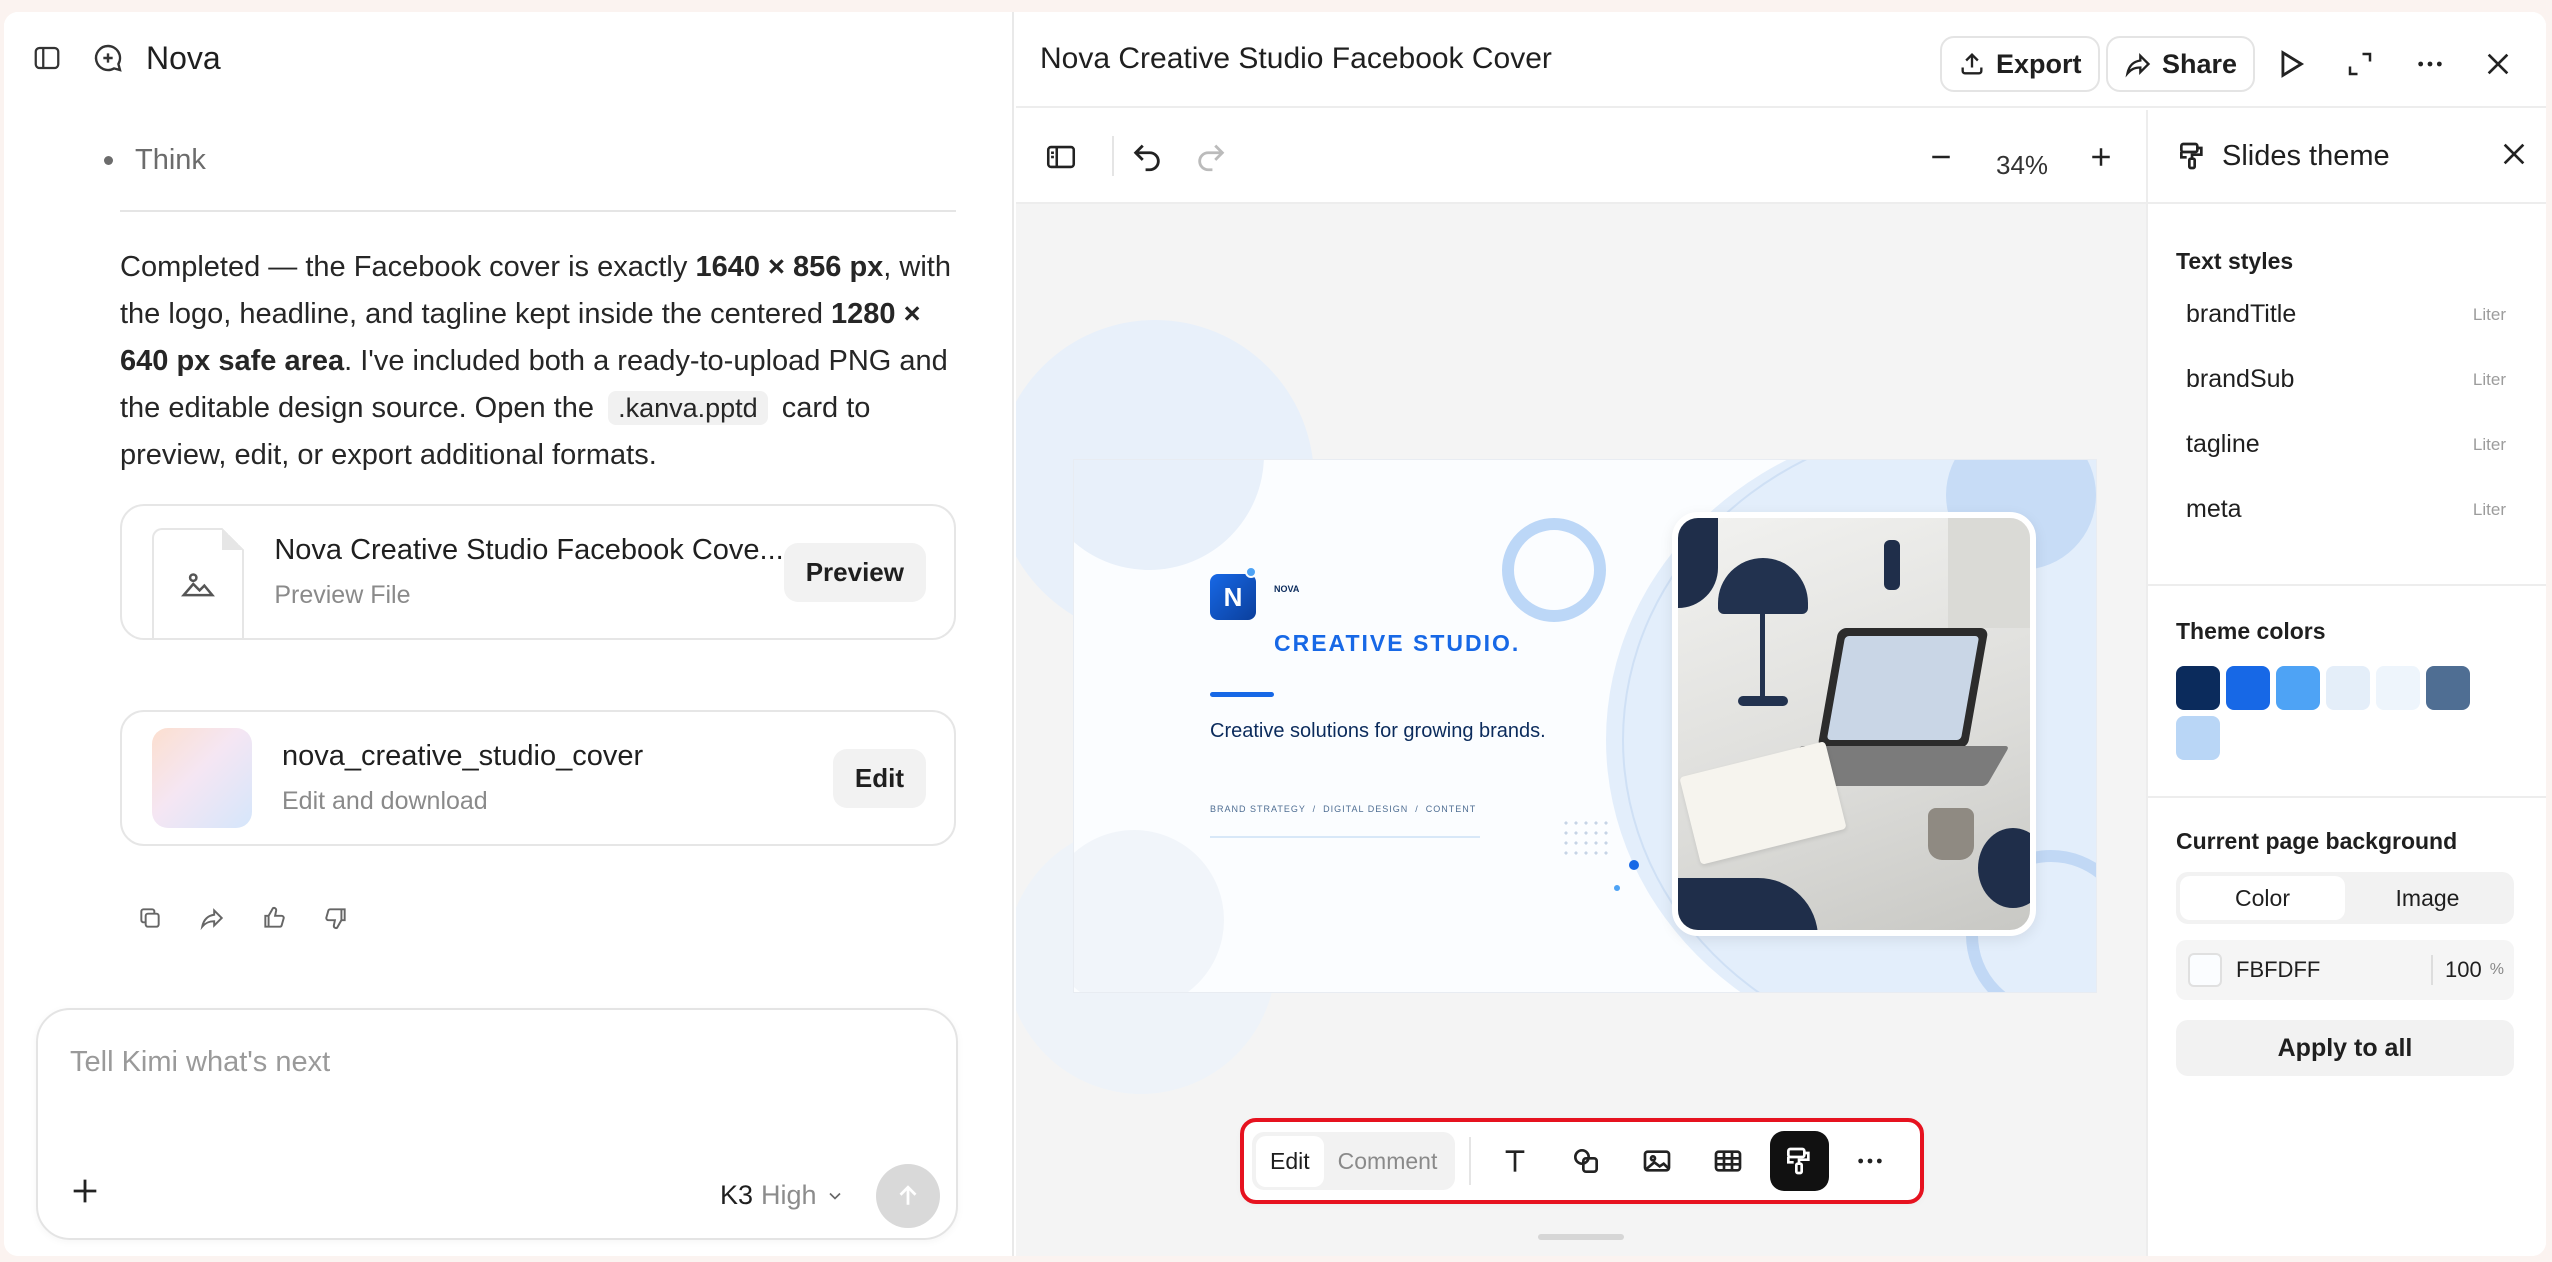 Image resolution: width=2552 pixels, height=1262 pixels. I want to click on model-mode: High, so click(789, 1195).